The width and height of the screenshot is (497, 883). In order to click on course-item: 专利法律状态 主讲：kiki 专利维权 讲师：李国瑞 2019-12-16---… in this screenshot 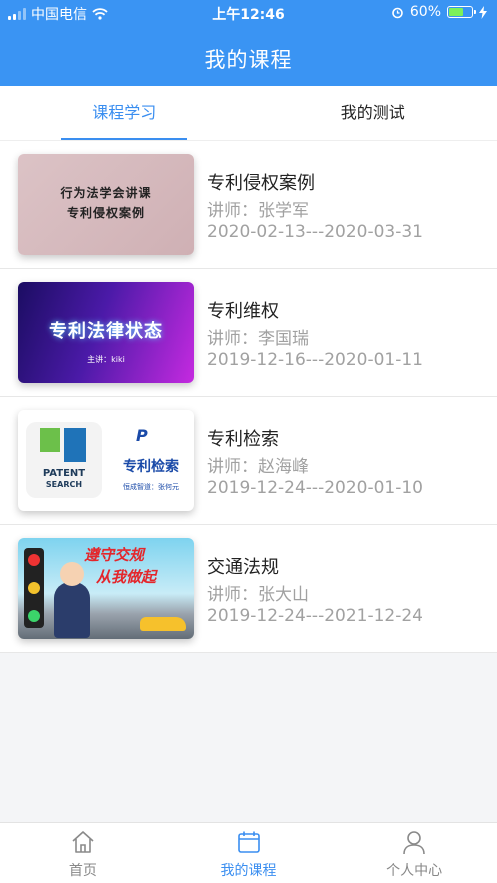, I will do `click(248, 333)`.